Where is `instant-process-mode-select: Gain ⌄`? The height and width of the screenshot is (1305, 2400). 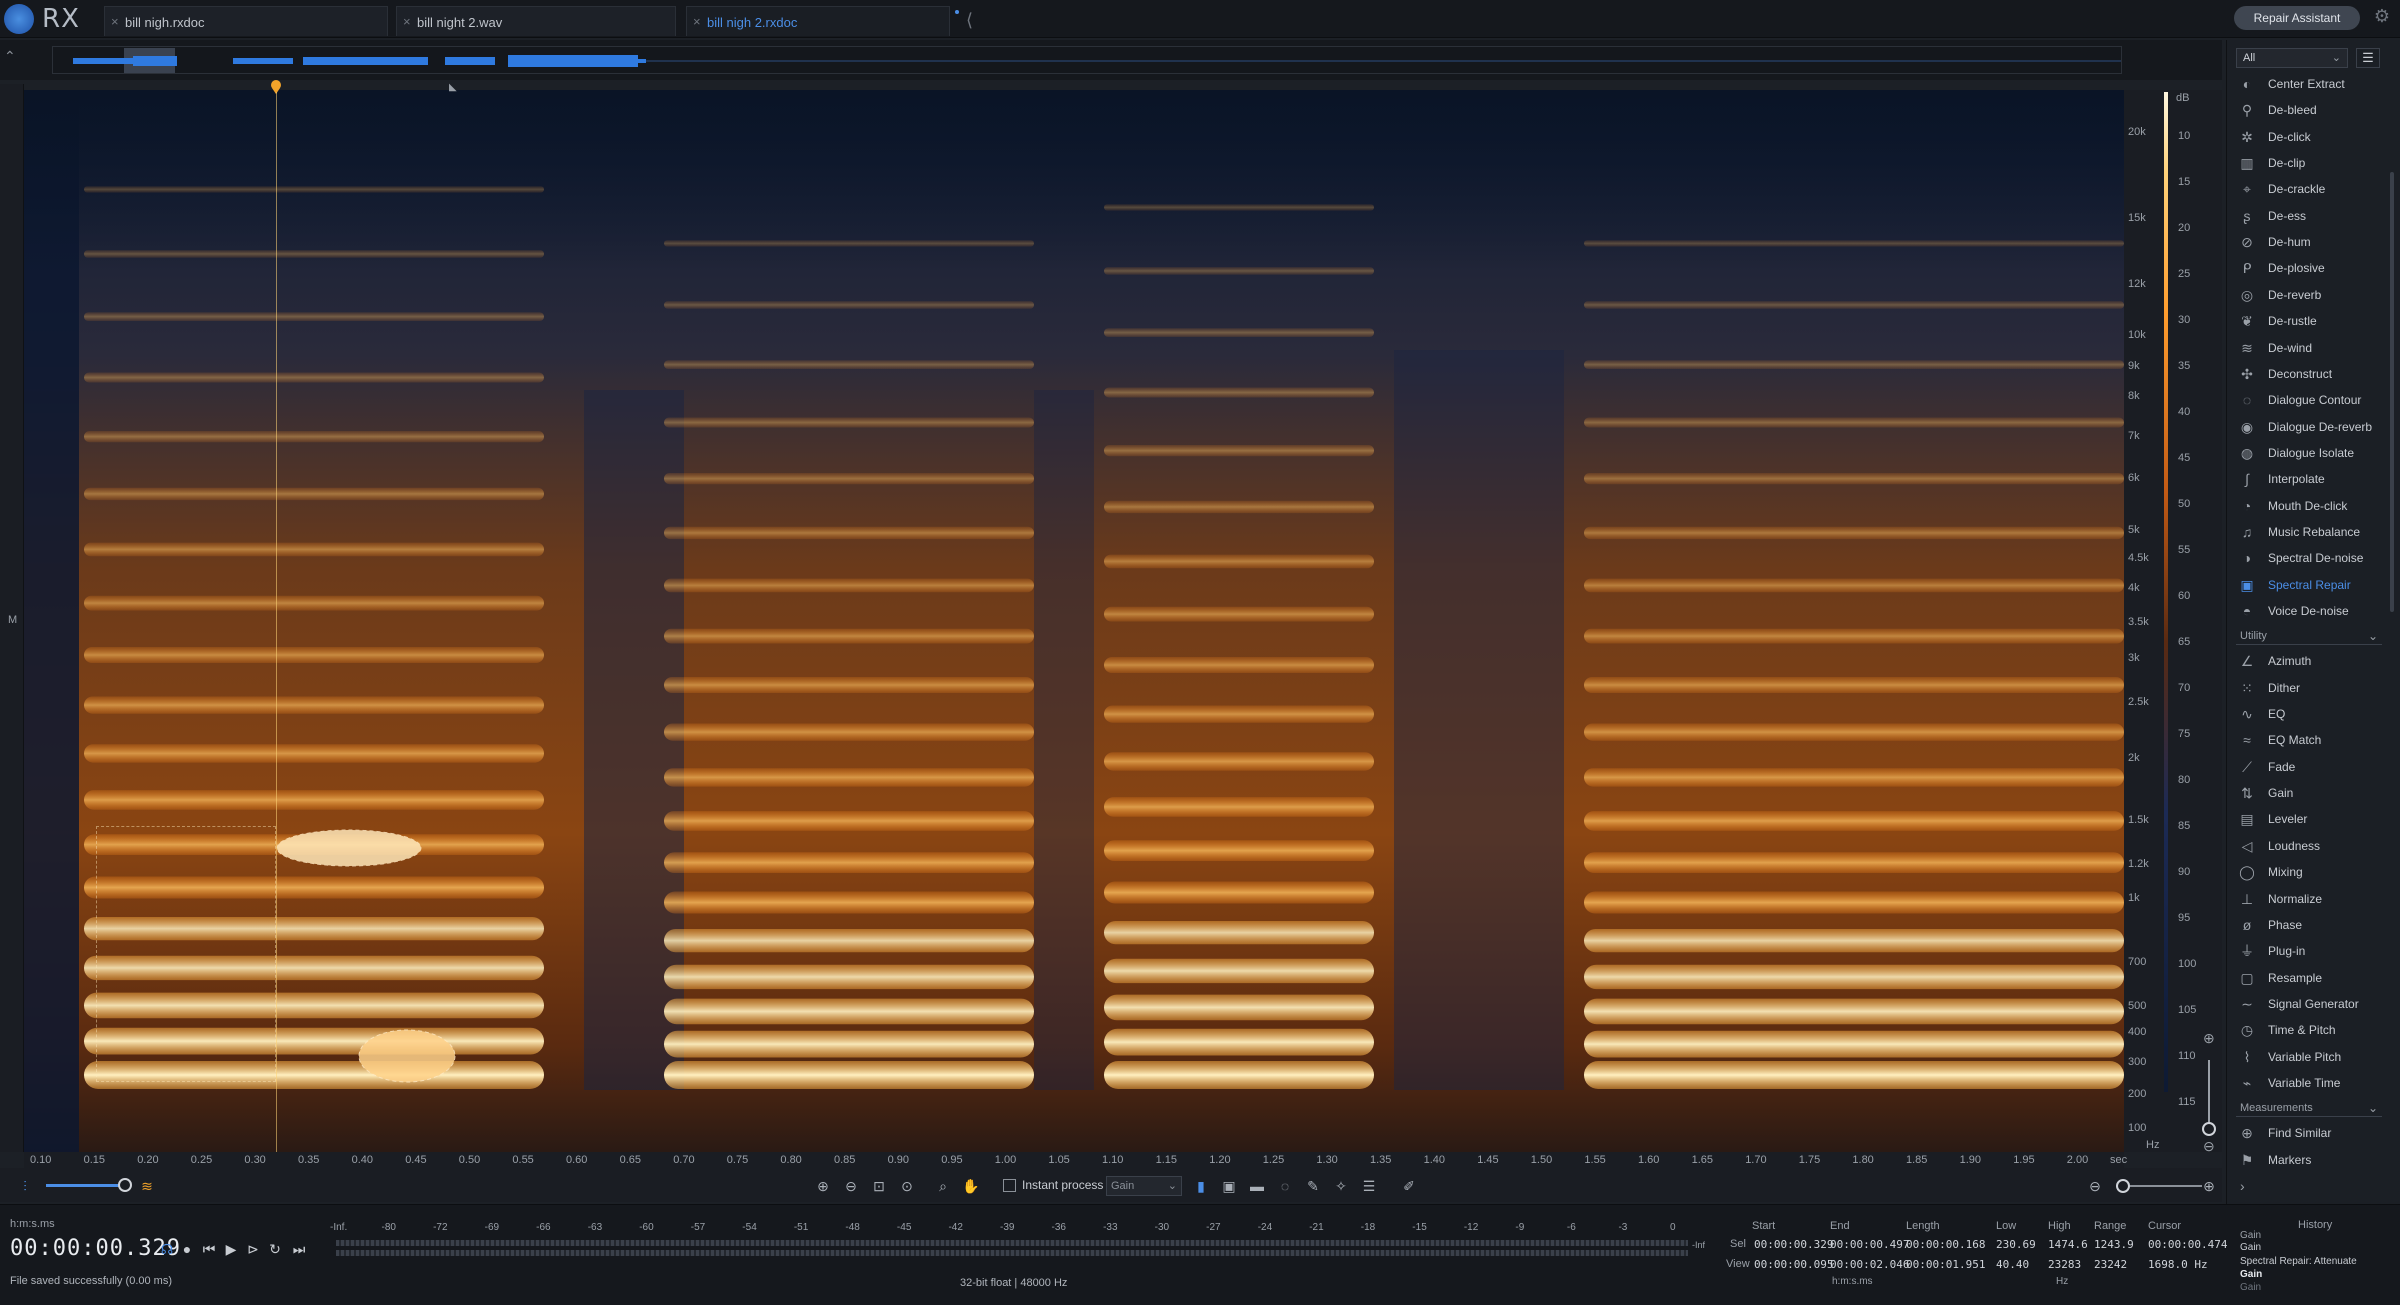
instant-process-mode-select: Gain ⌄ is located at coordinates (1144, 1186).